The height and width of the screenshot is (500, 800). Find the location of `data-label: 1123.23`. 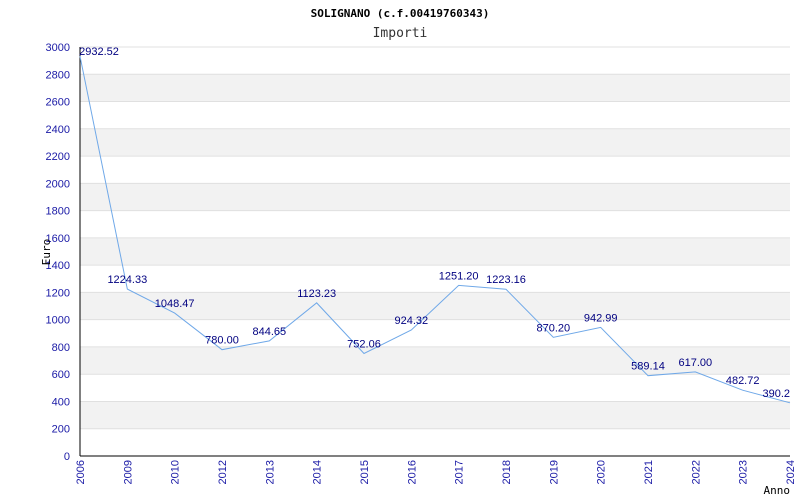

data-label: 1123.23 is located at coordinates (316, 294).